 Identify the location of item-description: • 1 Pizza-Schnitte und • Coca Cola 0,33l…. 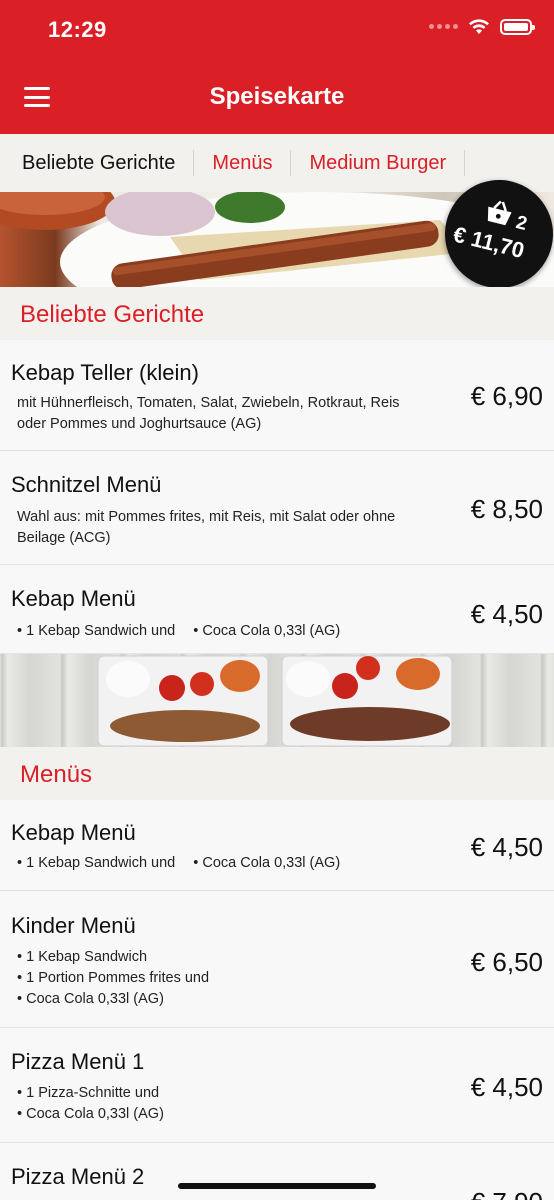
(90, 1104).